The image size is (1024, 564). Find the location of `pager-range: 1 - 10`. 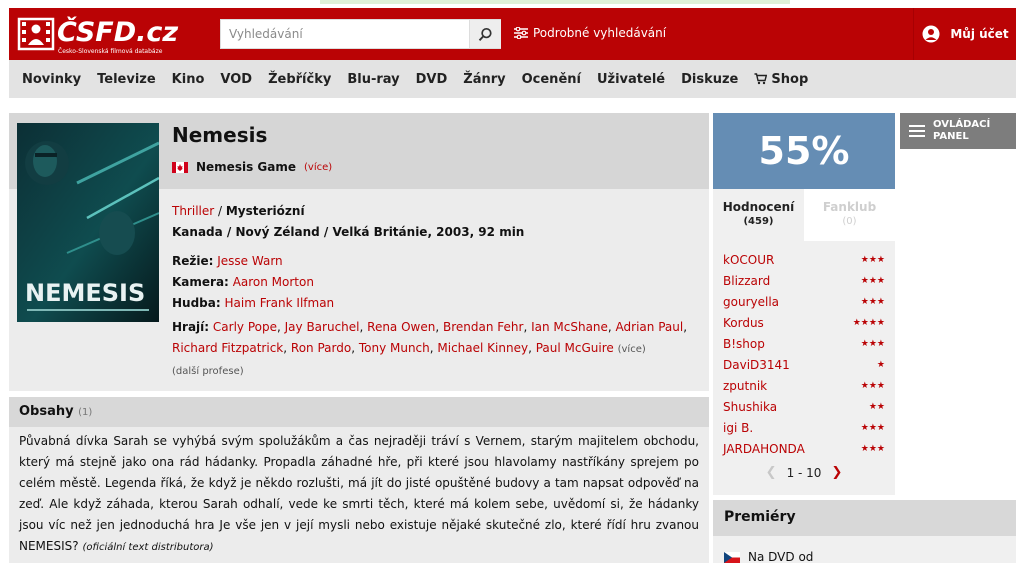

pager-range: 1 - 10 is located at coordinates (804, 472).